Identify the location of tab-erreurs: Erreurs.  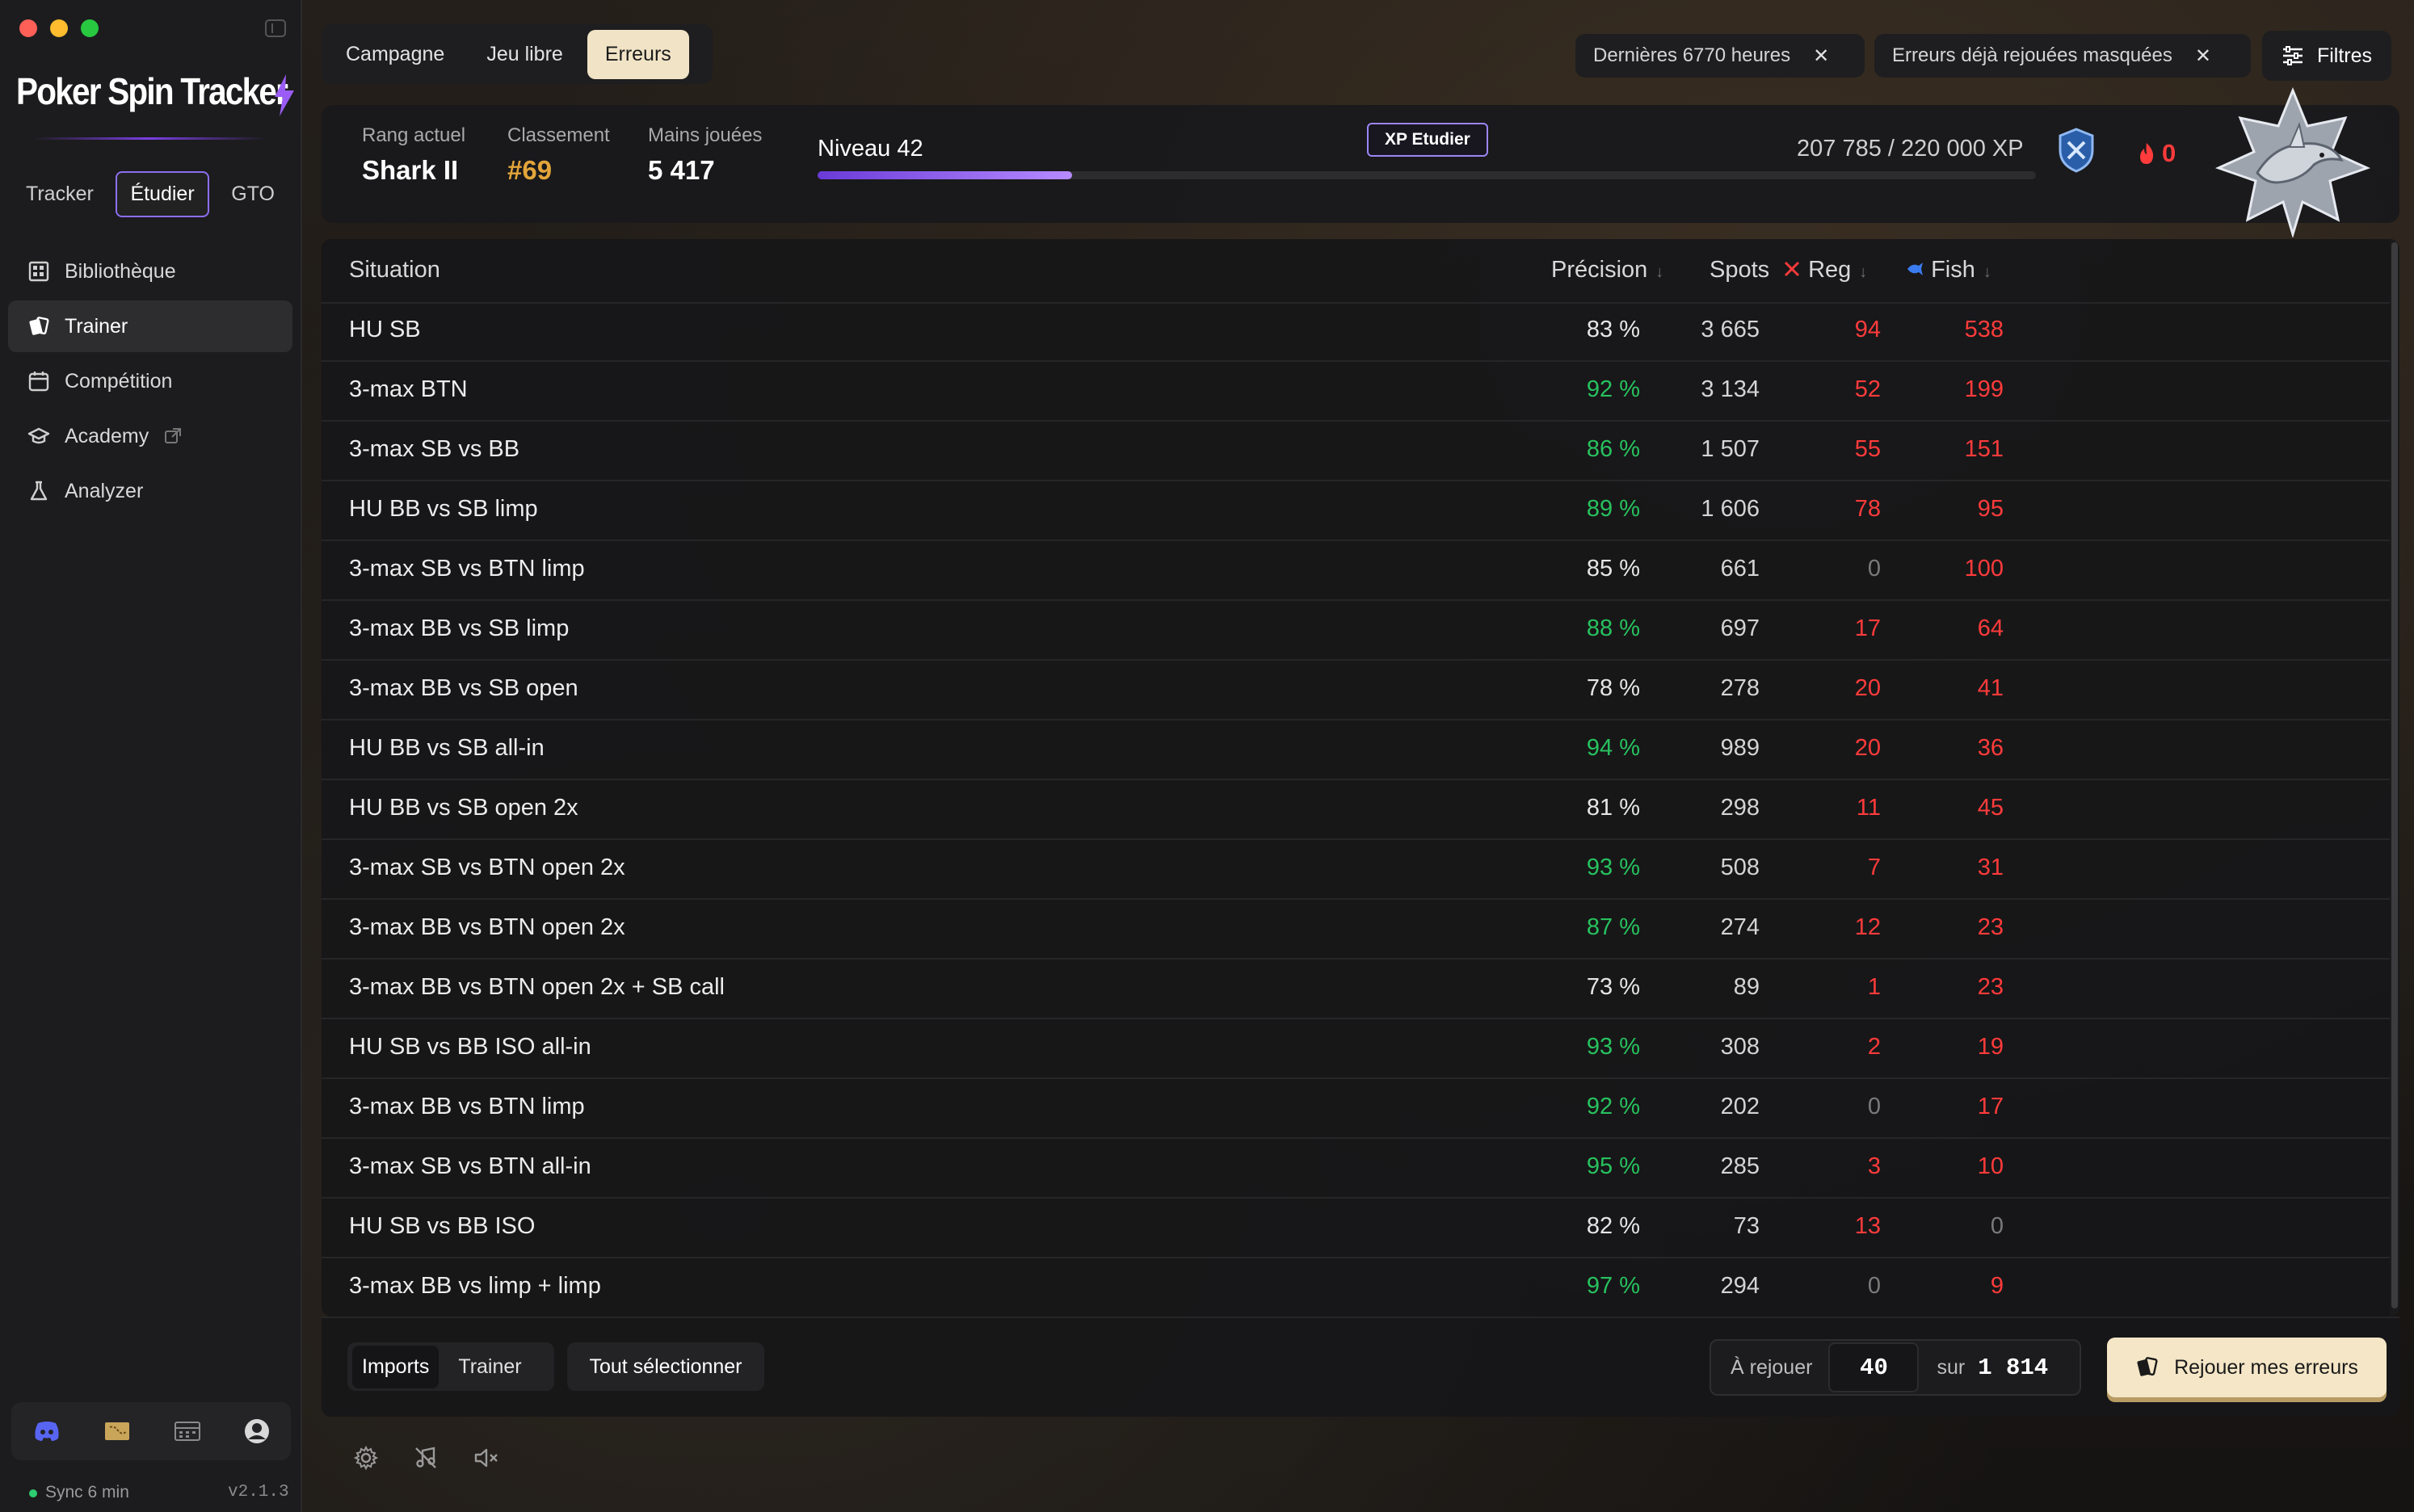
(638, 54).